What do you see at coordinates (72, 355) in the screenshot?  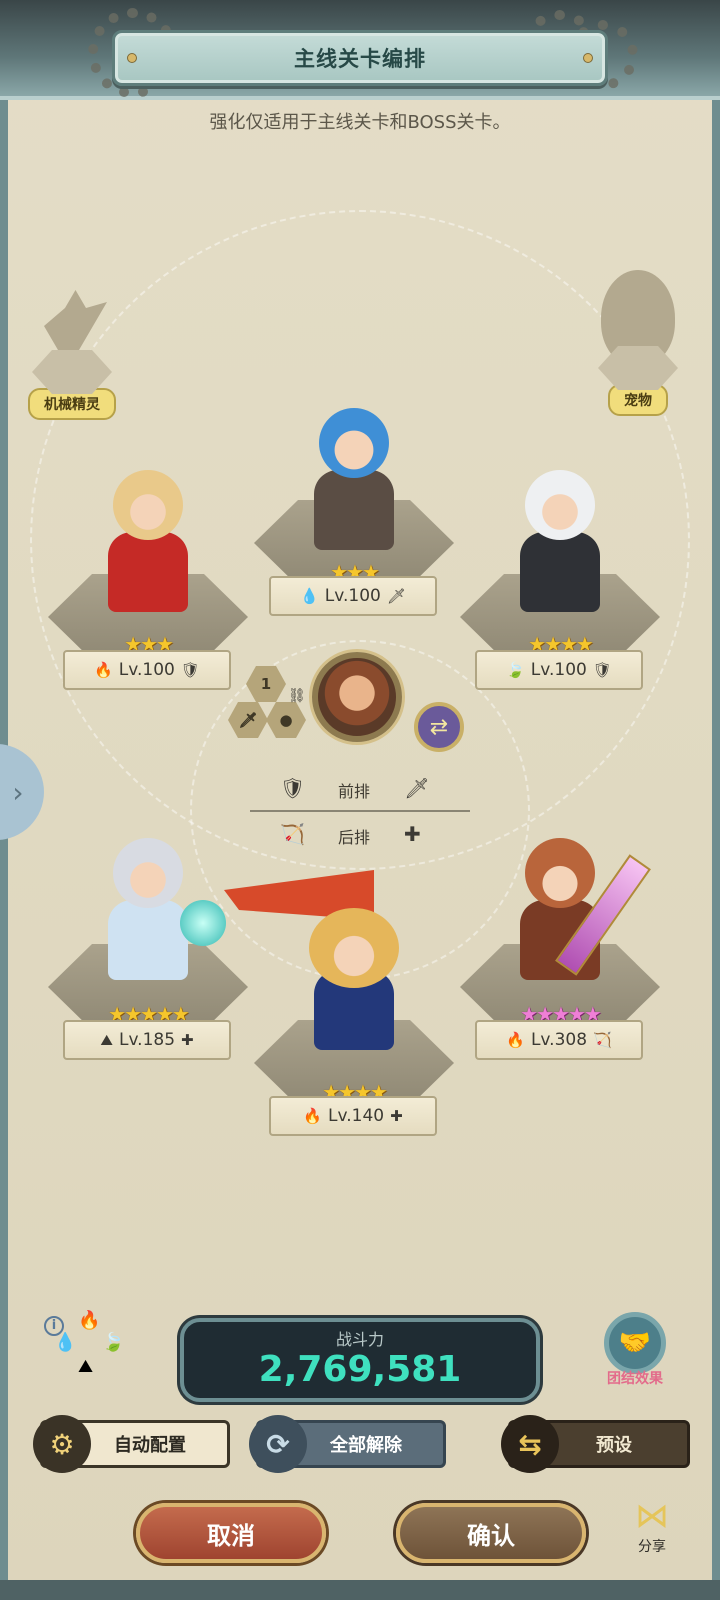 I see `mech-spirit-slot: 机械精灵` at bounding box center [72, 355].